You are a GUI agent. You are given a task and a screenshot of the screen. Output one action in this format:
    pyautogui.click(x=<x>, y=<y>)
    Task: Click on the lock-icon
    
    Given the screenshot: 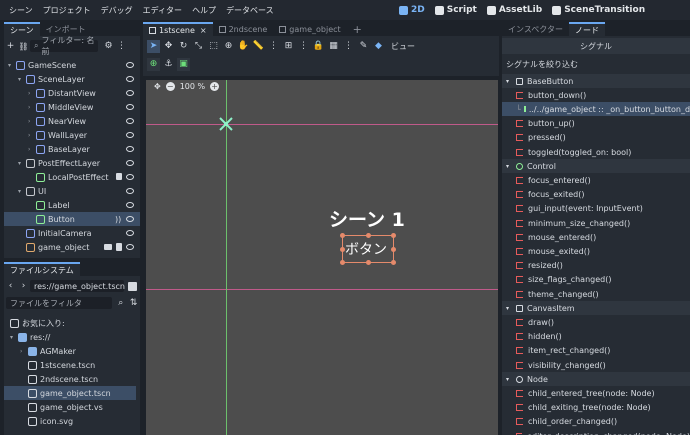 What is the action you would take?
    pyautogui.click(x=119, y=176)
    